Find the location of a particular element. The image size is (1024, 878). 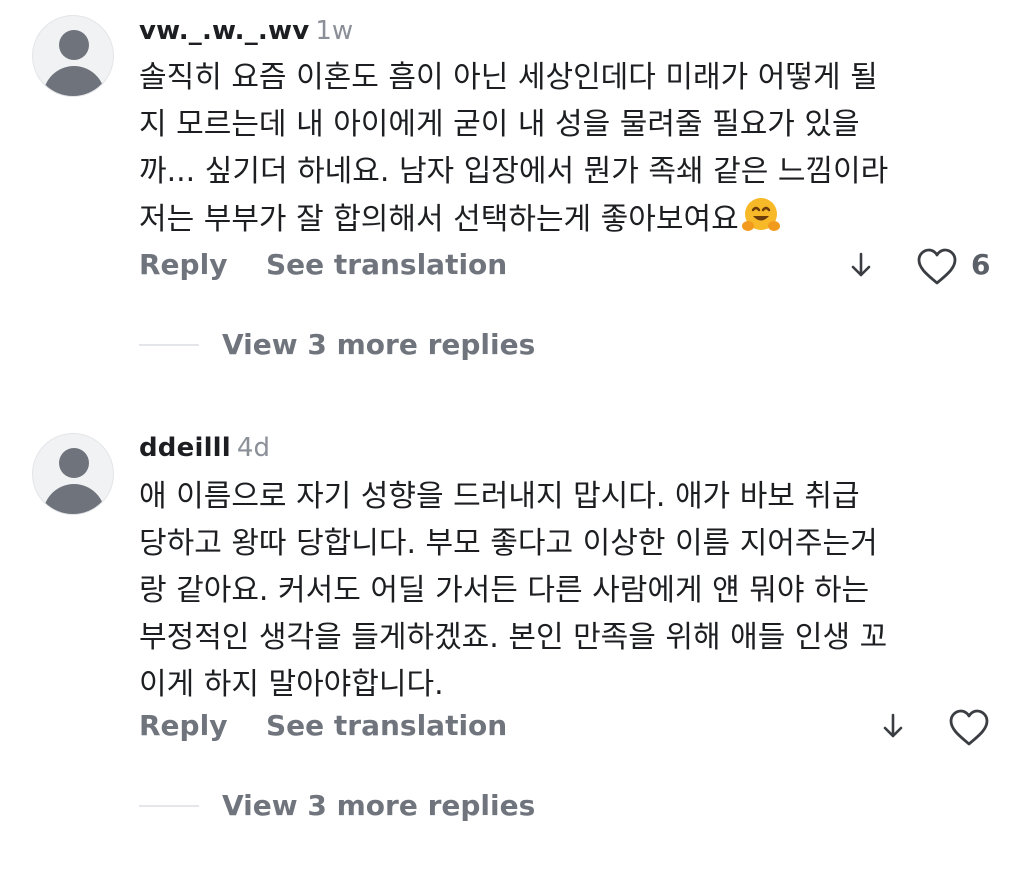

comment-line: 랑 같아요. 커서도 어딜 가서든 다른 사람에게 얜 뭐야 하는 is located at coordinates (504, 590).